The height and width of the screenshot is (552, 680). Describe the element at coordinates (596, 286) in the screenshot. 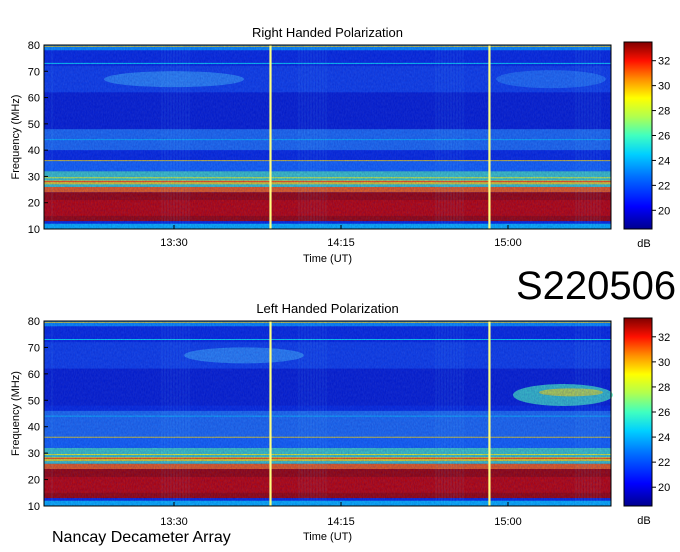

I see `observation-id: S220506` at that location.